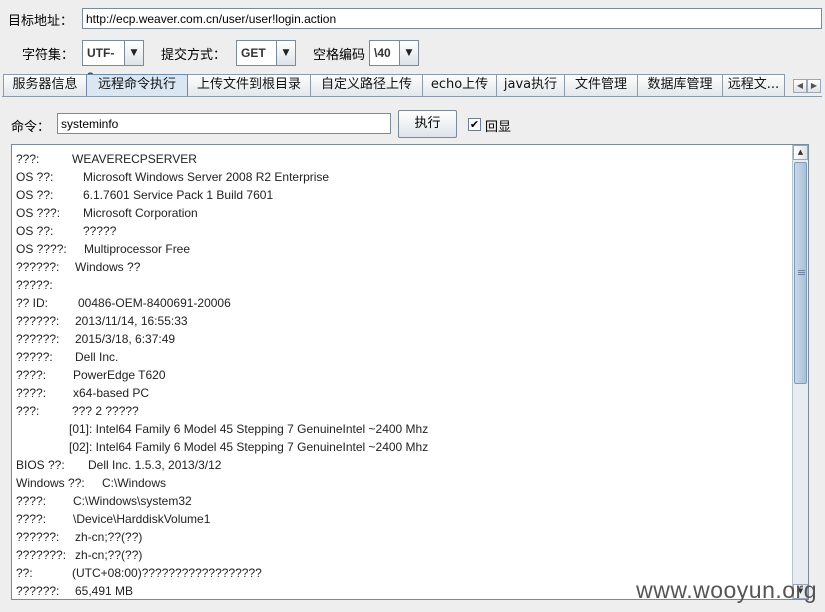 This screenshot has height=612, width=825. What do you see at coordinates (142, 519) in the screenshot?
I see `output-value: \Device\HarddiskVolume1` at bounding box center [142, 519].